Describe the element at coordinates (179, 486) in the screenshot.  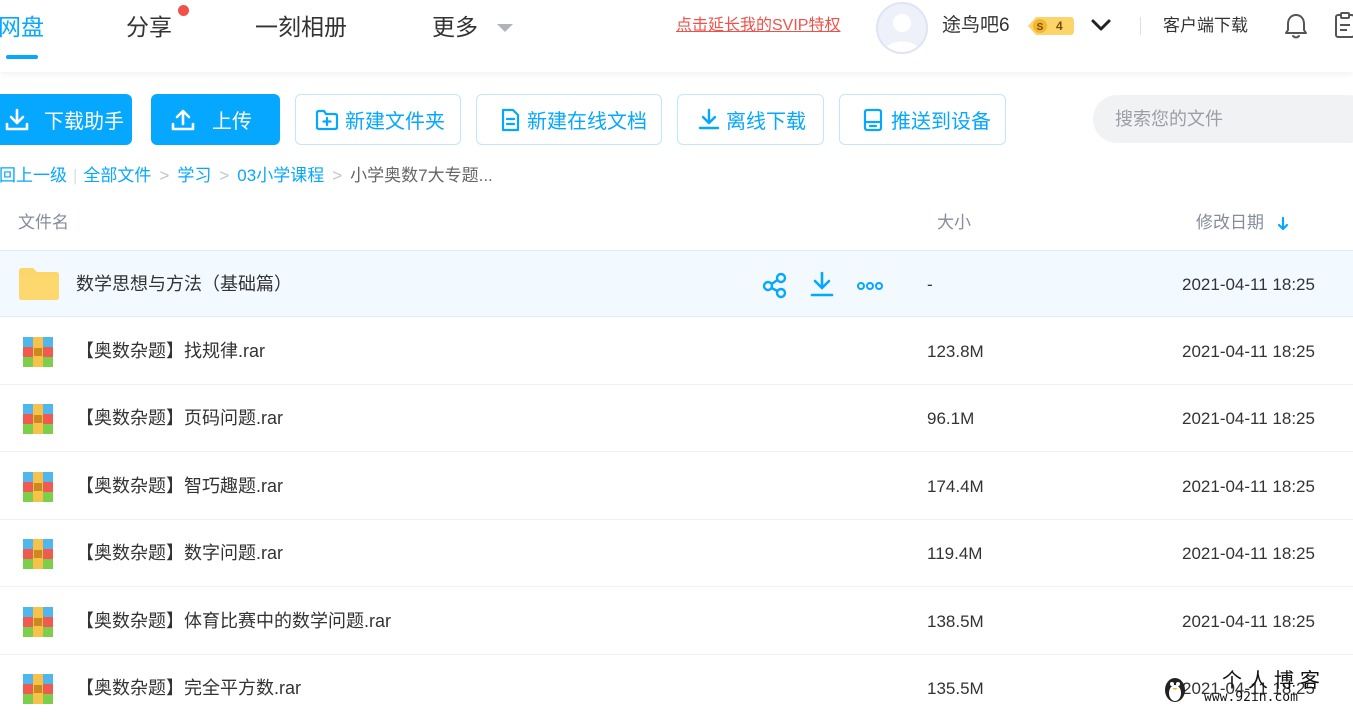
I see `file-name: 【奥数杂题】智巧趣题.rar` at that location.